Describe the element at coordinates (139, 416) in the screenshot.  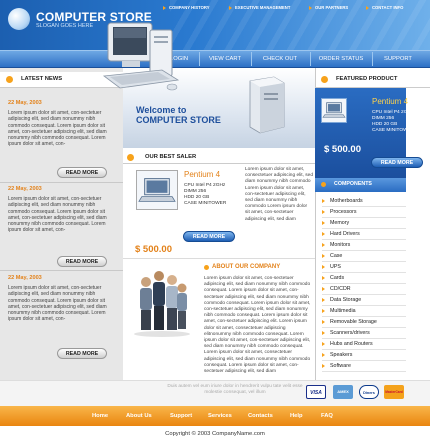
I see `footer-link-about-us: About Us` at that location.